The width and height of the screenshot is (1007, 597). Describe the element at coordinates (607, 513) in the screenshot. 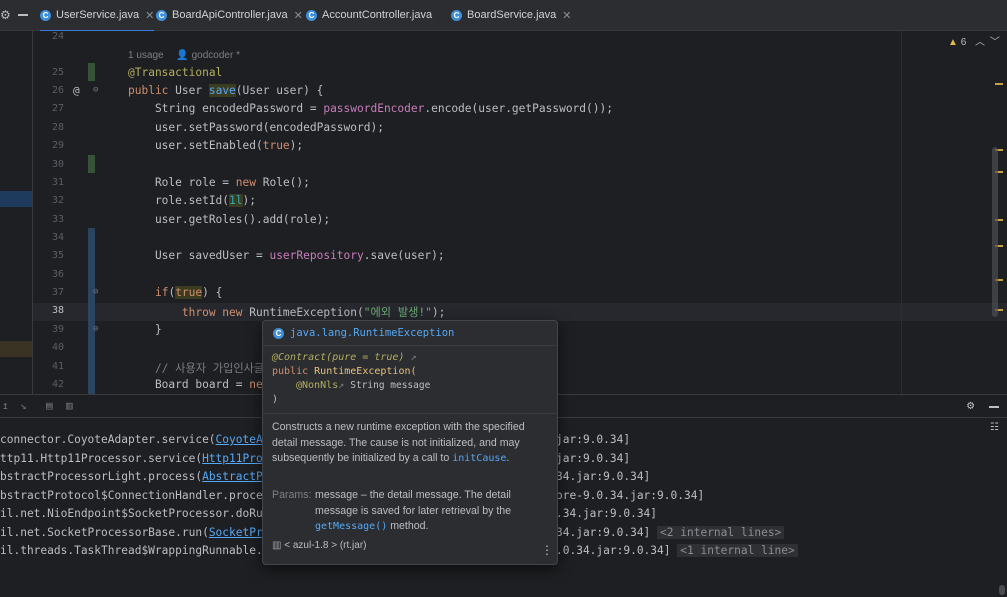

I see `console-line-tail: .34.jar:9.0.34]` at that location.